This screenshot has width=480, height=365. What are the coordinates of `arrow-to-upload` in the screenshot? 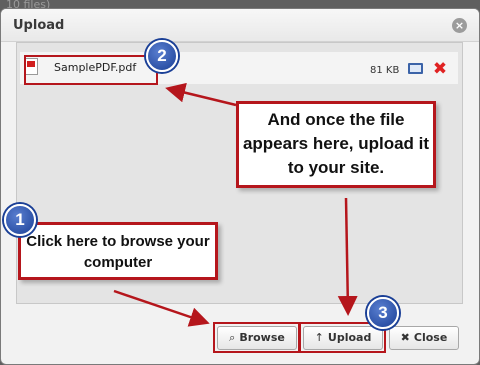 It's located at (347, 256).